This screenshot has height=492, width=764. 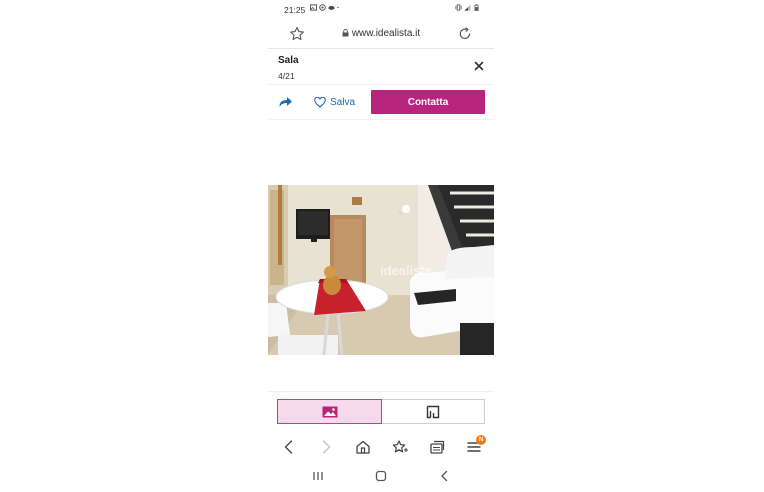 I want to click on save-button: Salva, so click(x=334, y=102).